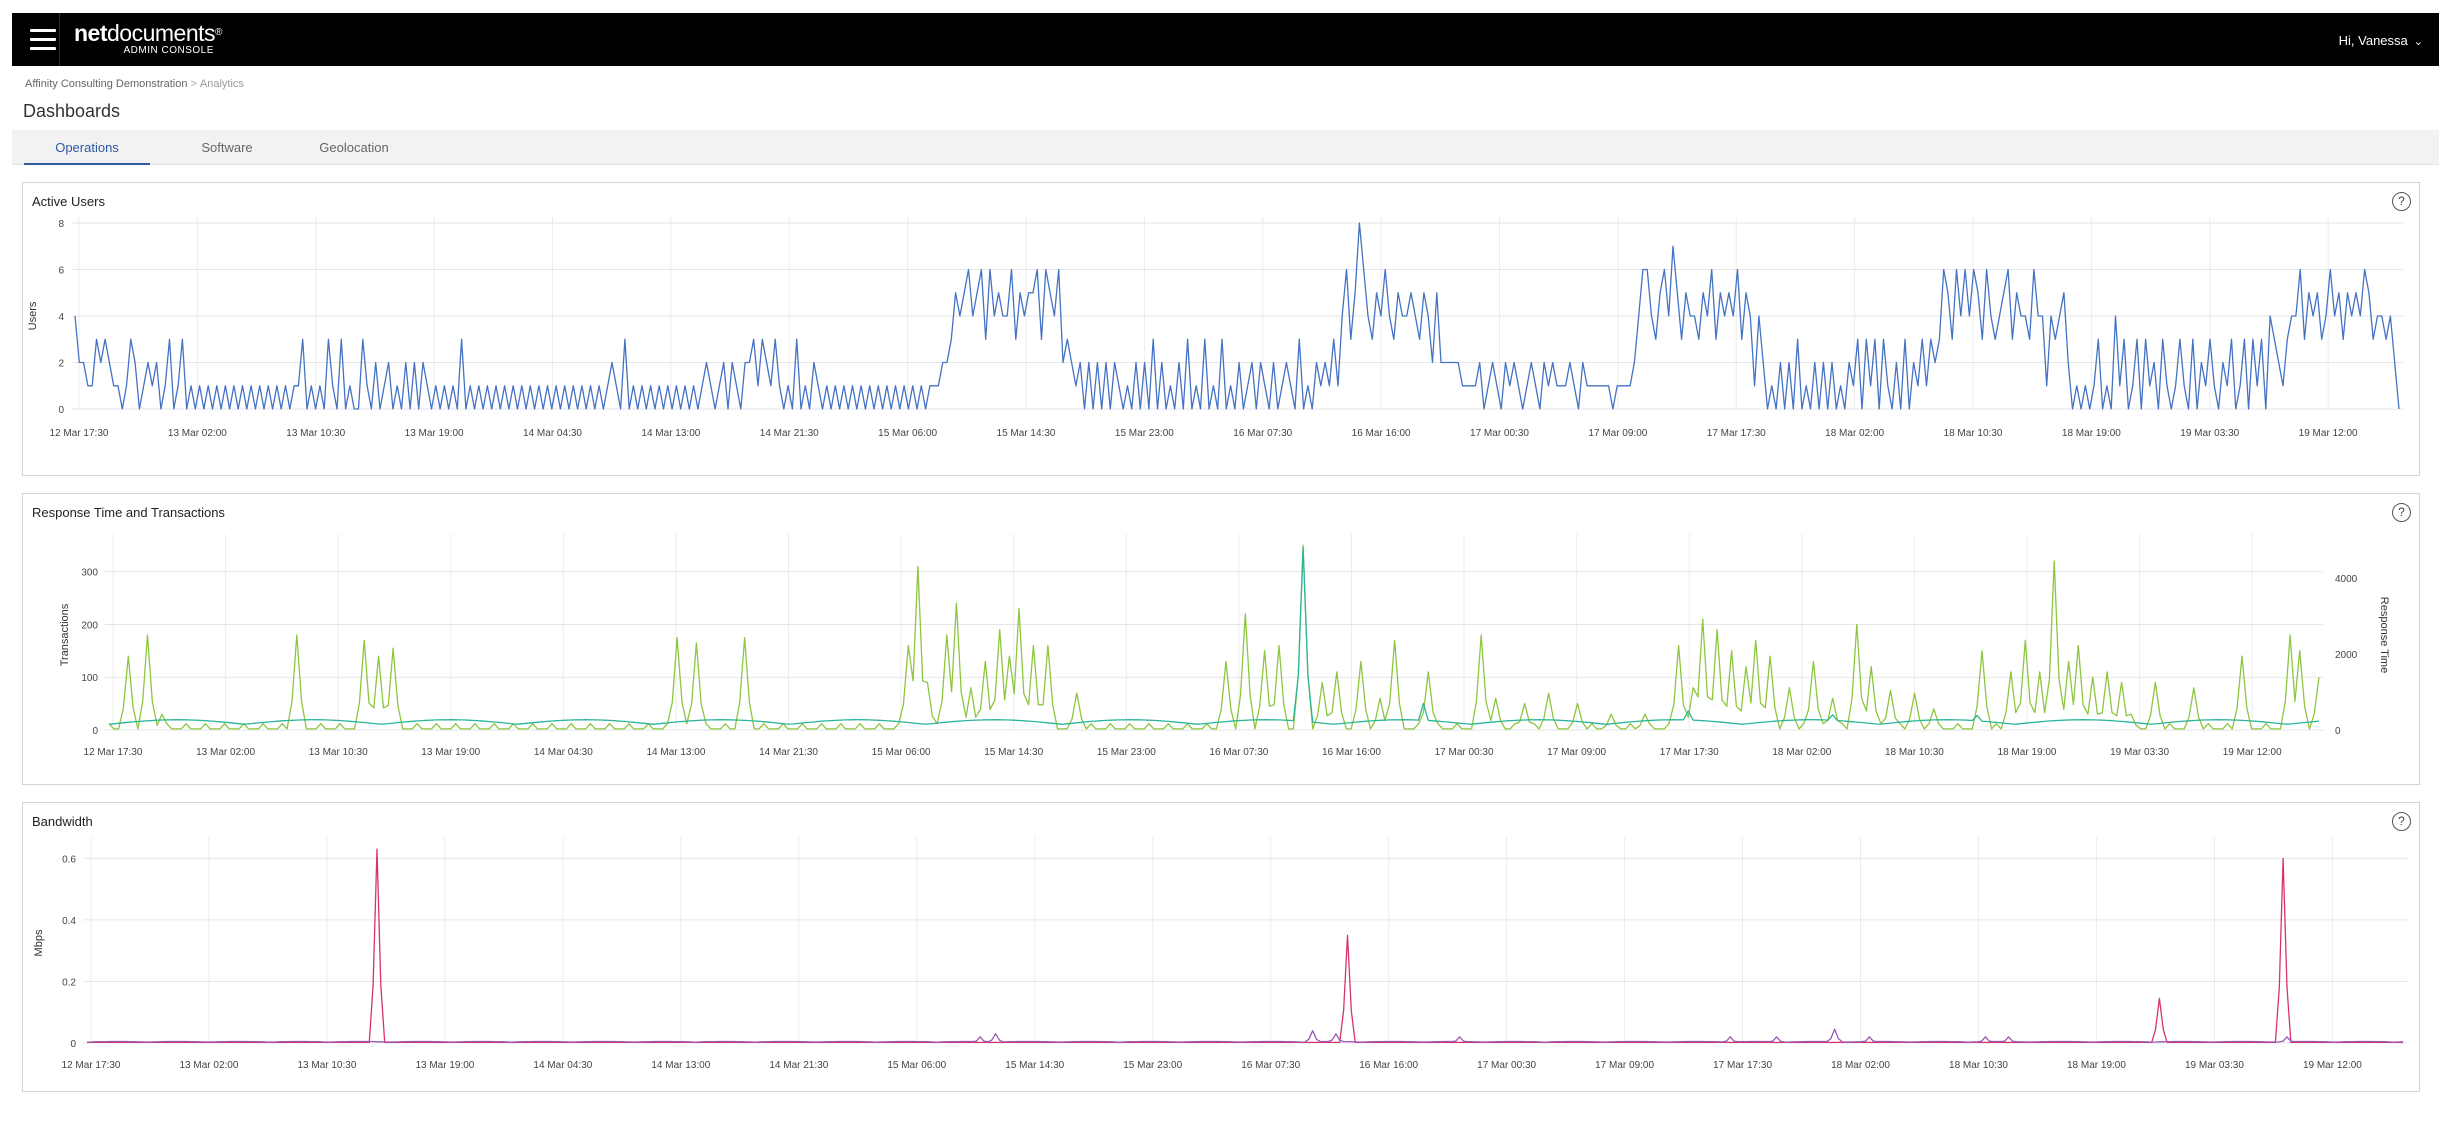 The height and width of the screenshot is (1130, 2440). Describe the element at coordinates (218, 32) in the screenshot. I see `brand-mark: ®` at that location.